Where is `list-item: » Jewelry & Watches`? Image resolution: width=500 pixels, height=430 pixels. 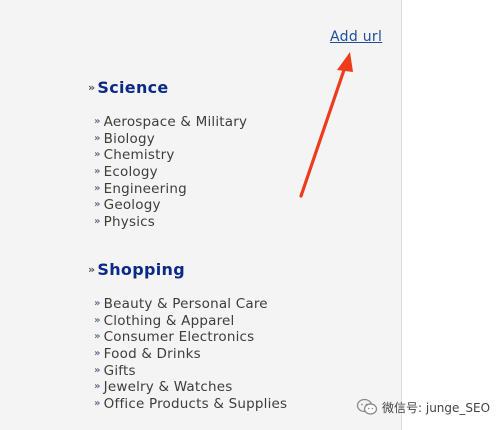
list-item: » Jewelry & Watches is located at coordinates (190, 387).